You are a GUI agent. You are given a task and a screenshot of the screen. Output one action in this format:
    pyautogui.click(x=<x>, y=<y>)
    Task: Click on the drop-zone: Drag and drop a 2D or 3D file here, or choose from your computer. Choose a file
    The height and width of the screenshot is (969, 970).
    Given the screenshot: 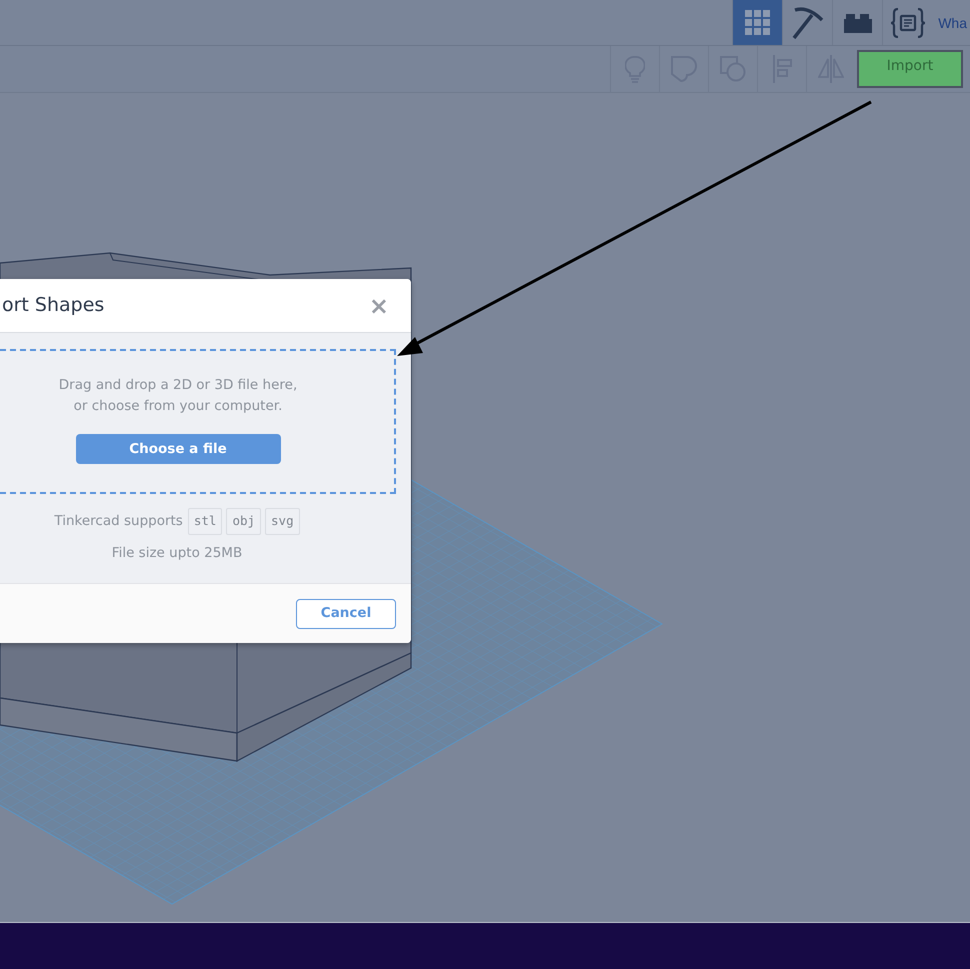 What is the action you would take?
    pyautogui.click(x=198, y=421)
    